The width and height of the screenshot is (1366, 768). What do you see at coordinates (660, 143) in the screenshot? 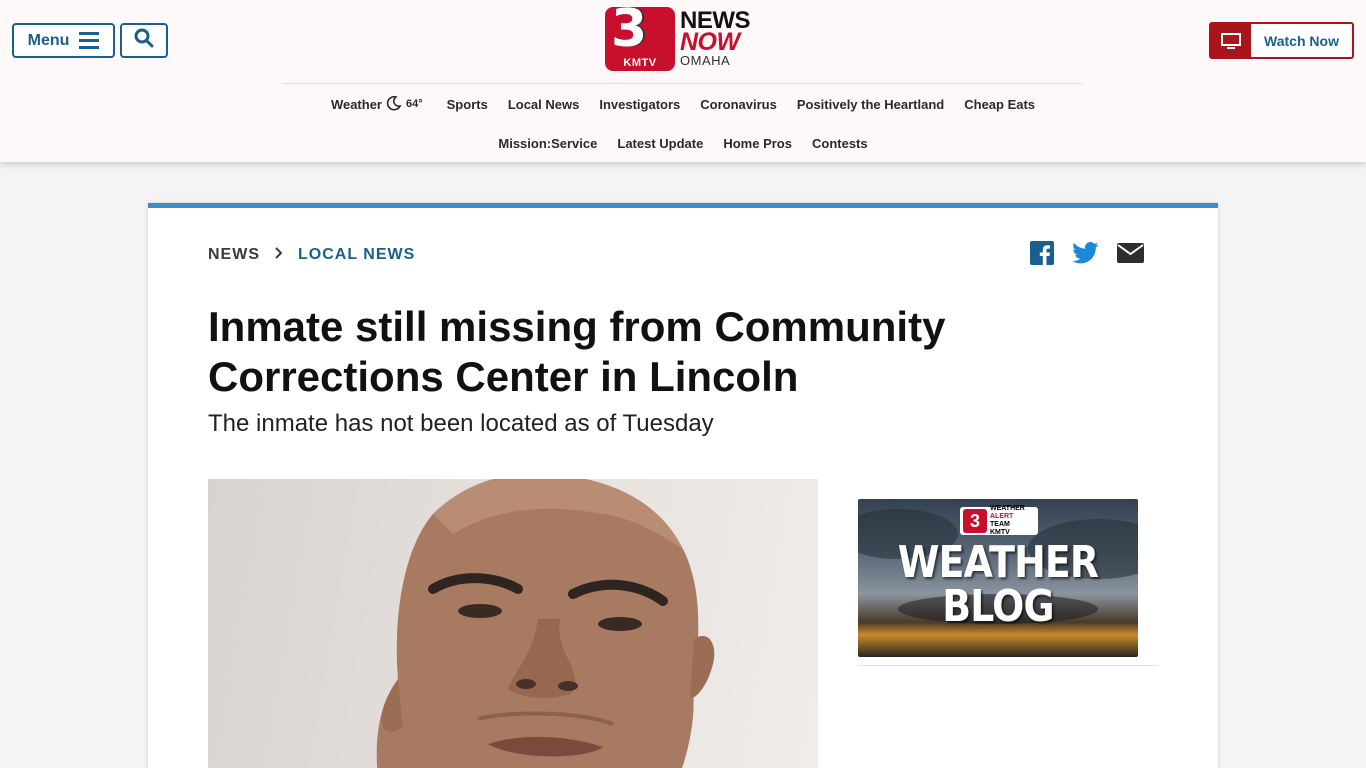
I see `nav-item-latest-update: Latest Update` at bounding box center [660, 143].